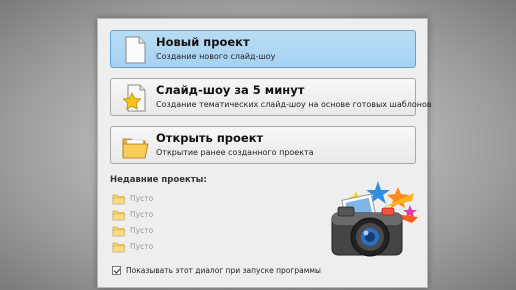 This screenshot has height=290, width=516. What do you see at coordinates (216, 56) in the screenshot?
I see `new-project-description: Создание нового слайд-шоу` at bounding box center [216, 56].